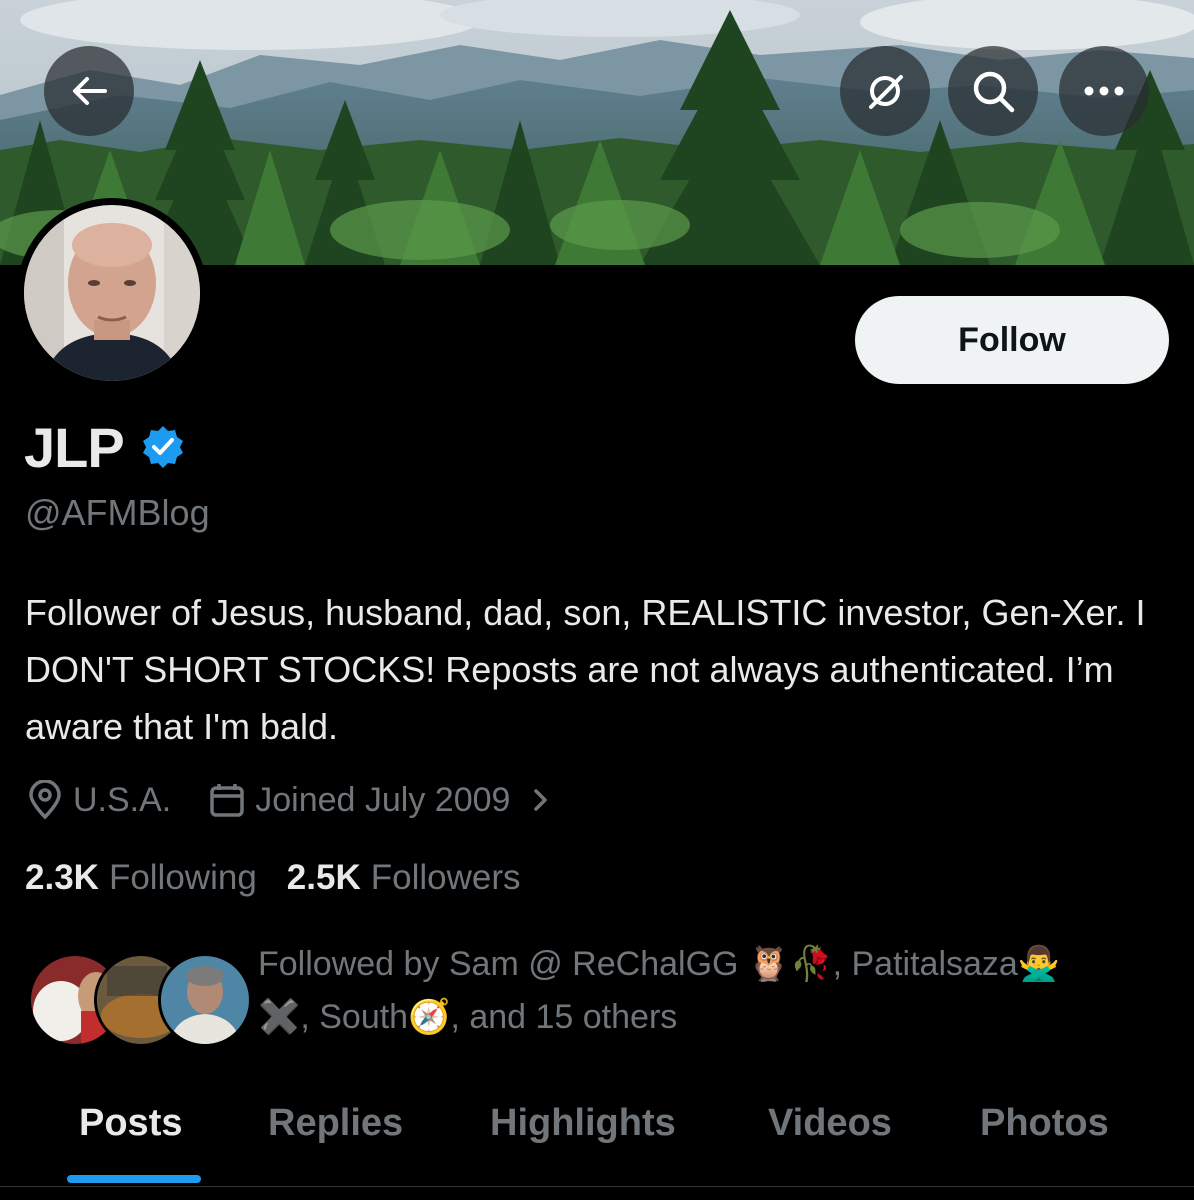 The image size is (1194, 1200). What do you see at coordinates (227, 800) in the screenshot?
I see `calendar-icon` at bounding box center [227, 800].